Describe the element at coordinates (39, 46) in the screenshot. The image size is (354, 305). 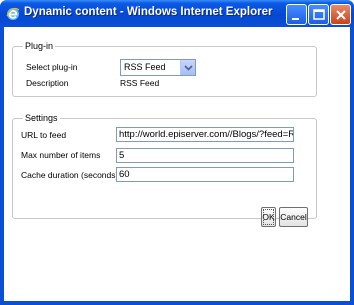
I see `plugin-group-legend: Plug-in` at that location.